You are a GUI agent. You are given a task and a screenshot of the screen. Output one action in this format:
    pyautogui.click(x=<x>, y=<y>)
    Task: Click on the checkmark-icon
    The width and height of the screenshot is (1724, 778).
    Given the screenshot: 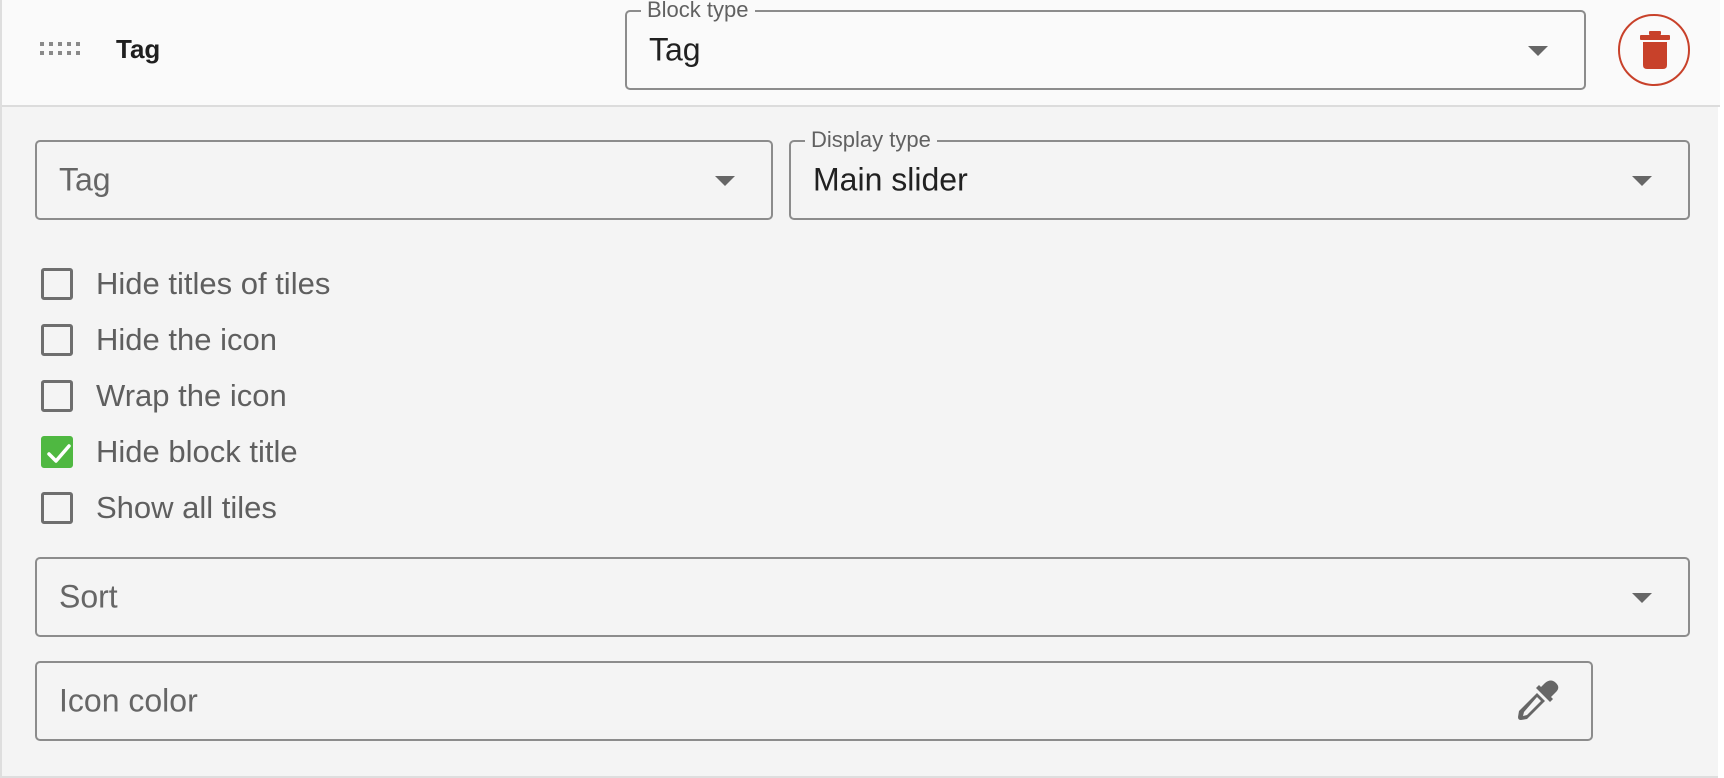 What is the action you would take?
    pyautogui.click(x=59, y=453)
    